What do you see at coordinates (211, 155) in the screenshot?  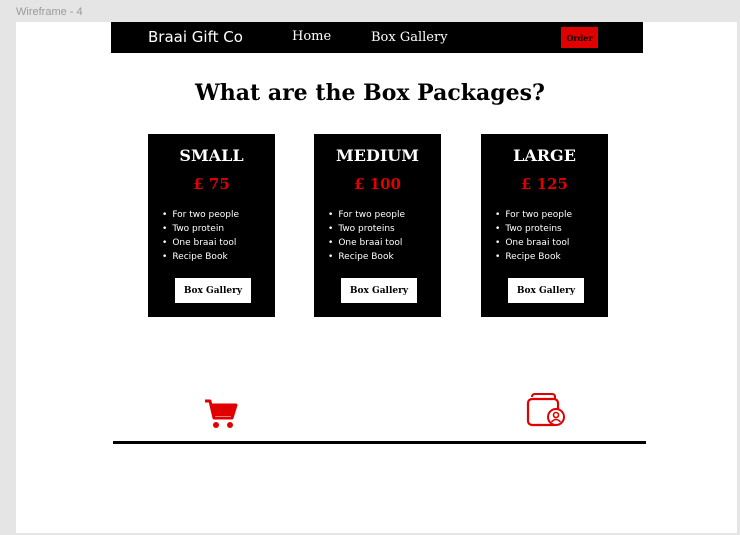 I see `package-name: SMALL` at bounding box center [211, 155].